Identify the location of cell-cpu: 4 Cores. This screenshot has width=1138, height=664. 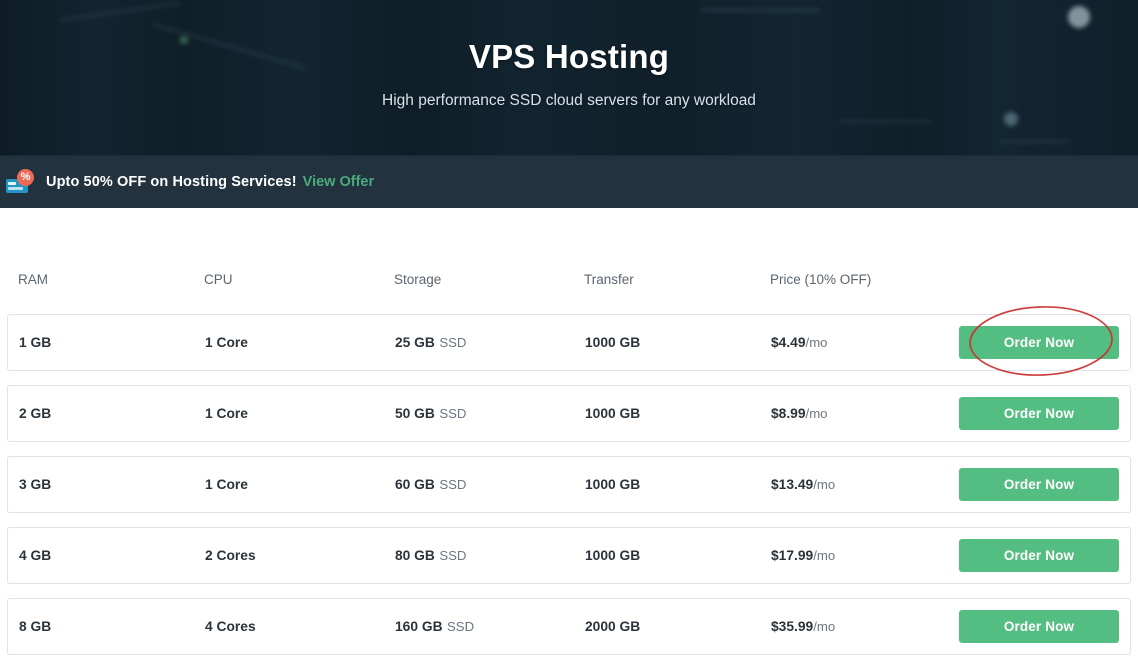
(300, 627).